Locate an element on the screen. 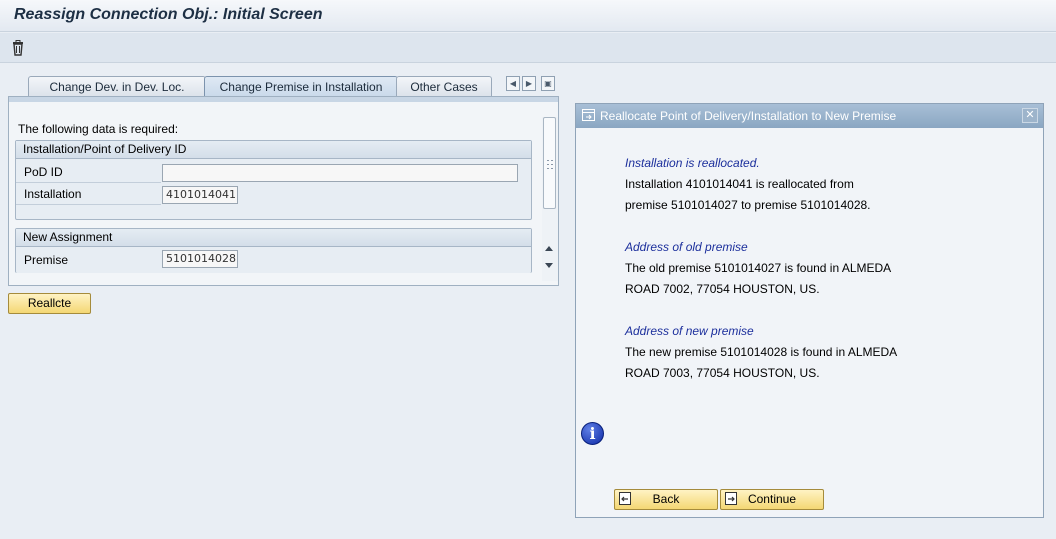 The width and height of the screenshot is (1056, 539). scroll-down-icon is located at coordinates (549, 265).